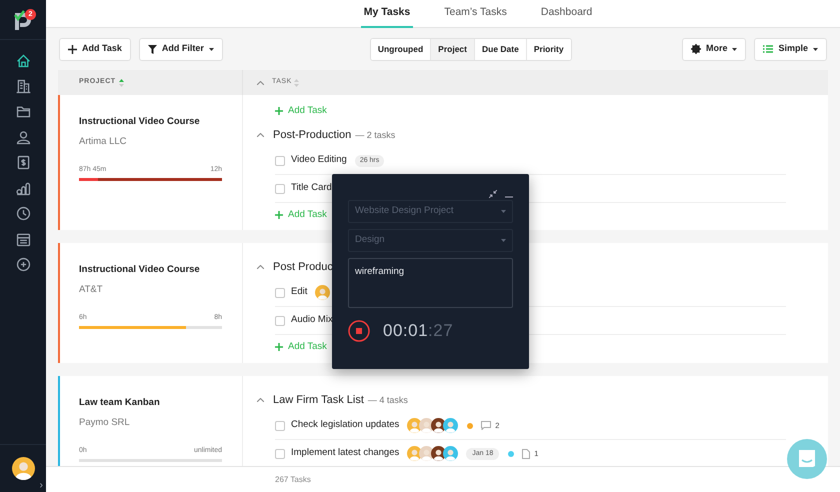 The height and width of the screenshot is (492, 840). What do you see at coordinates (486, 425) in the screenshot?
I see `comment-icon` at bounding box center [486, 425].